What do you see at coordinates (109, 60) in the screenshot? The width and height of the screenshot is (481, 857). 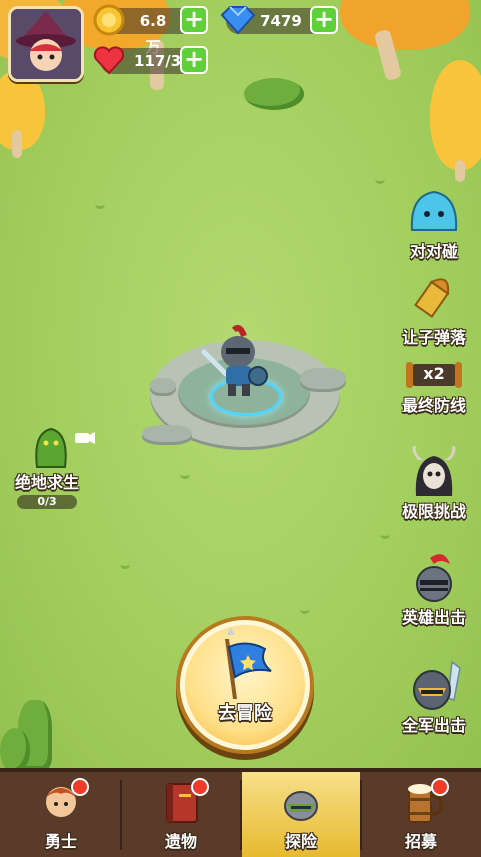 I see `heart-icon` at bounding box center [109, 60].